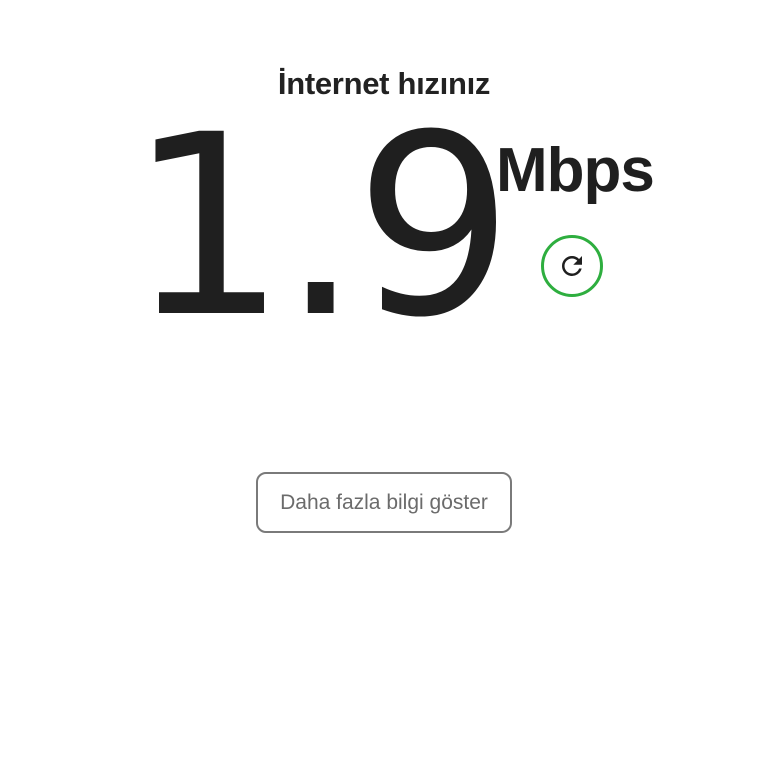  I want to click on refresh-icon, so click(572, 266).